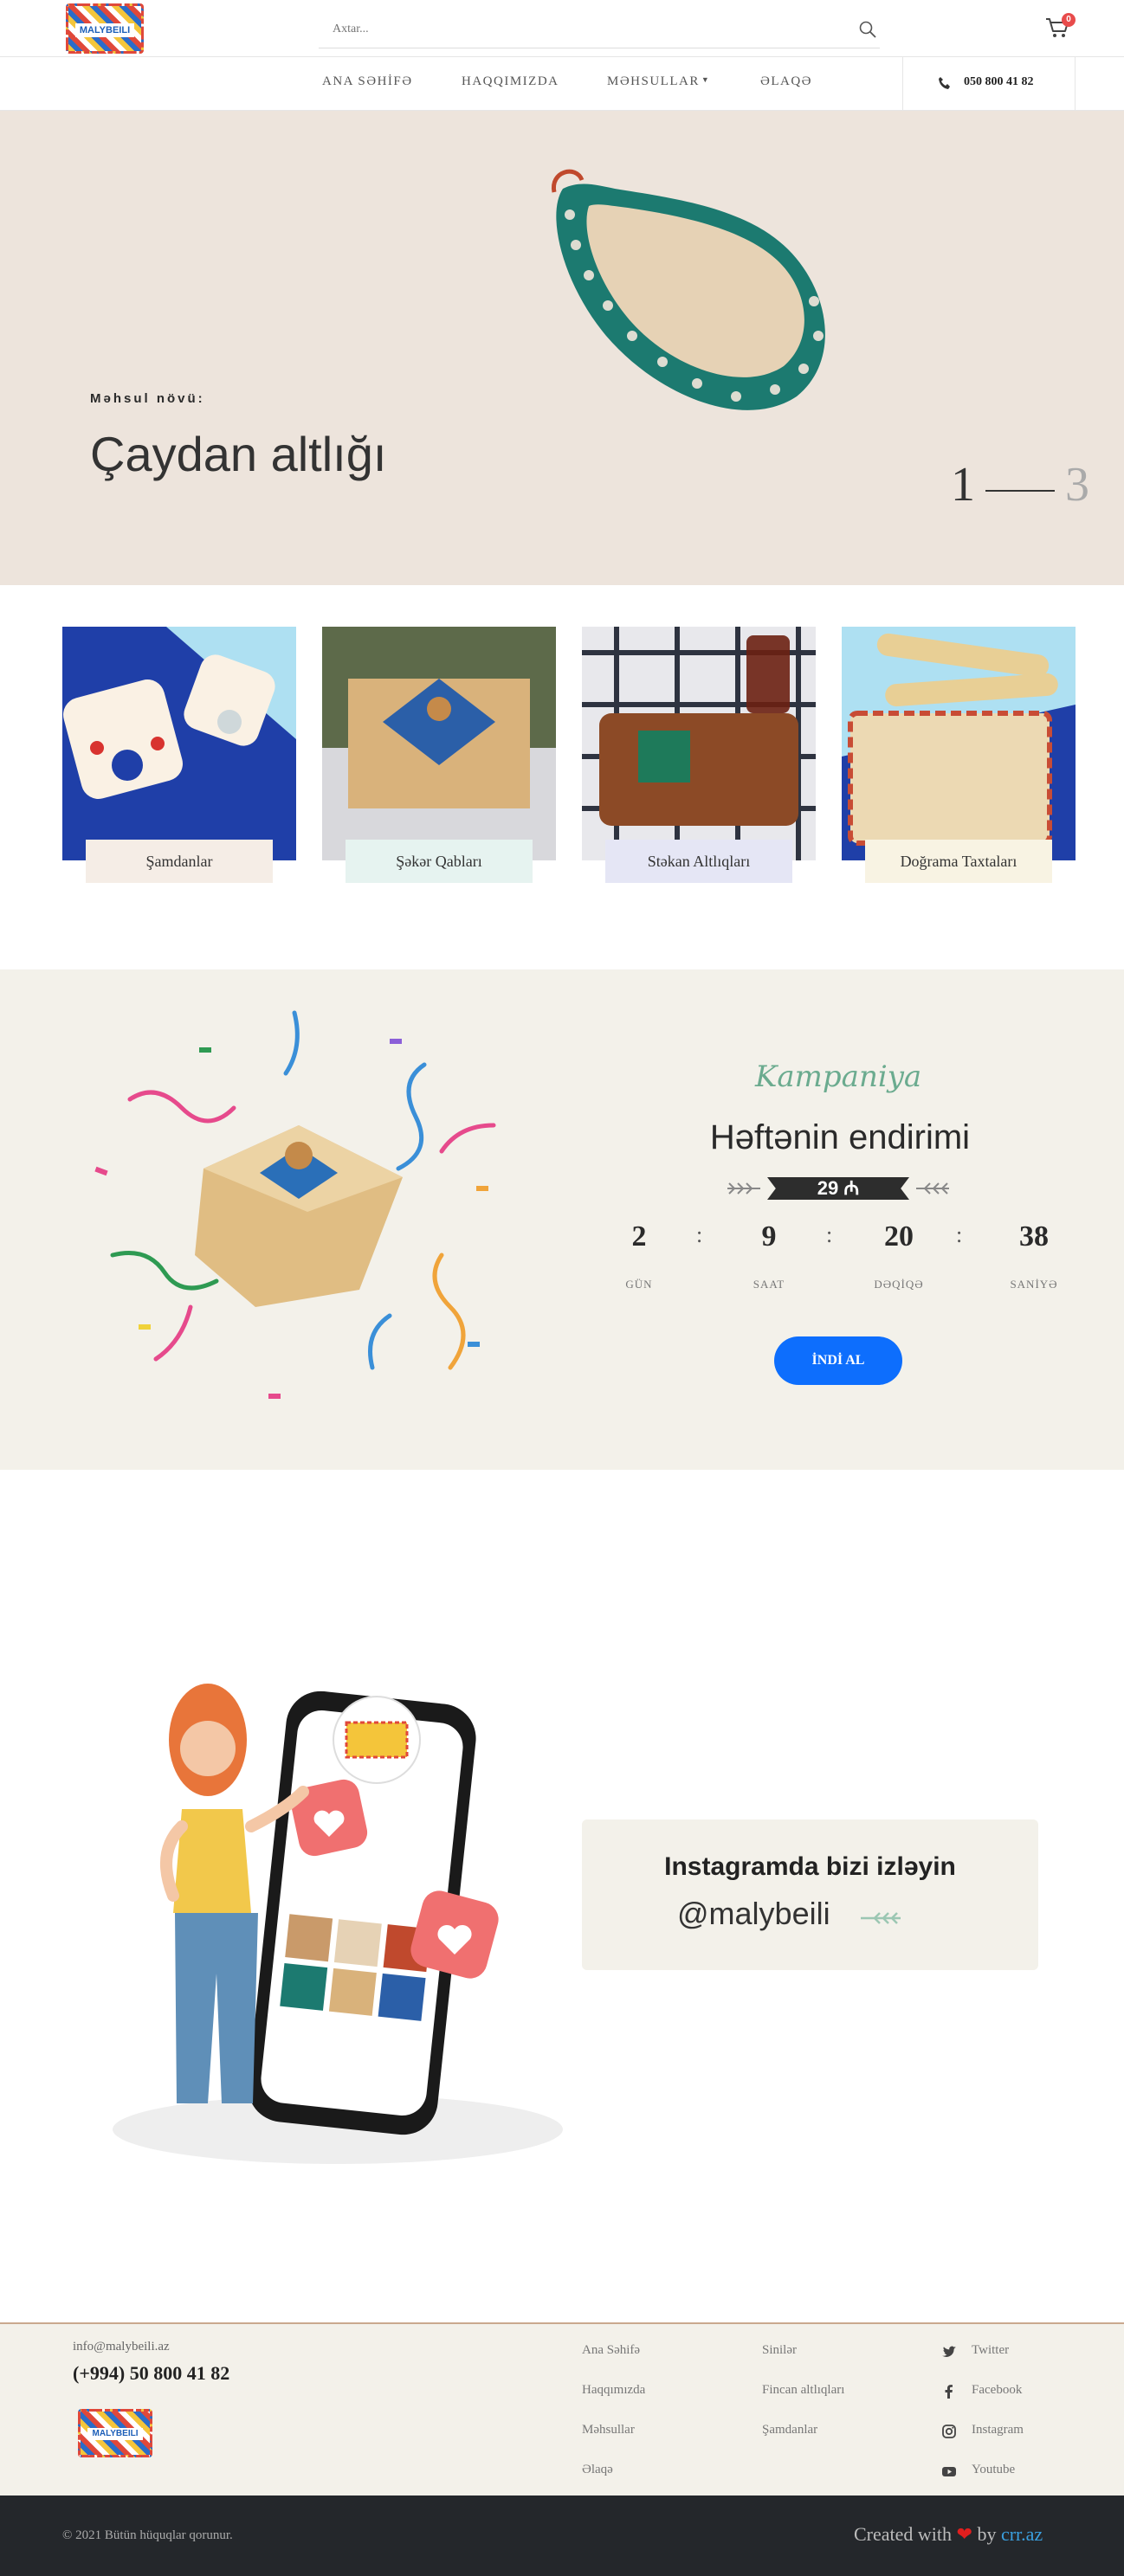 The width and height of the screenshot is (1124, 2576). I want to click on logo-text: MALYBEILI, so click(104, 30).